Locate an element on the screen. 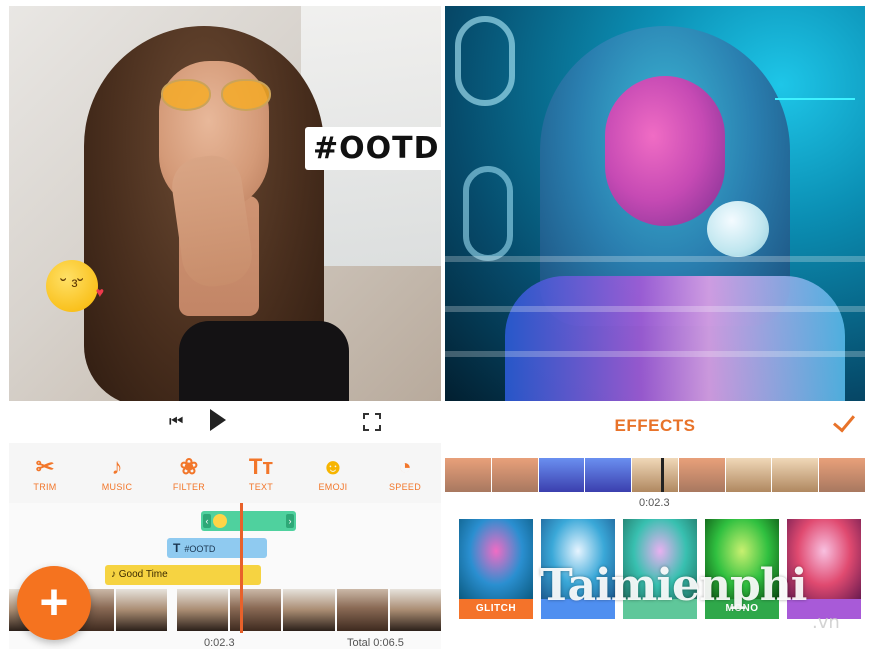 The image size is (870, 649). chevron-right-icon: › is located at coordinates (290, 521).